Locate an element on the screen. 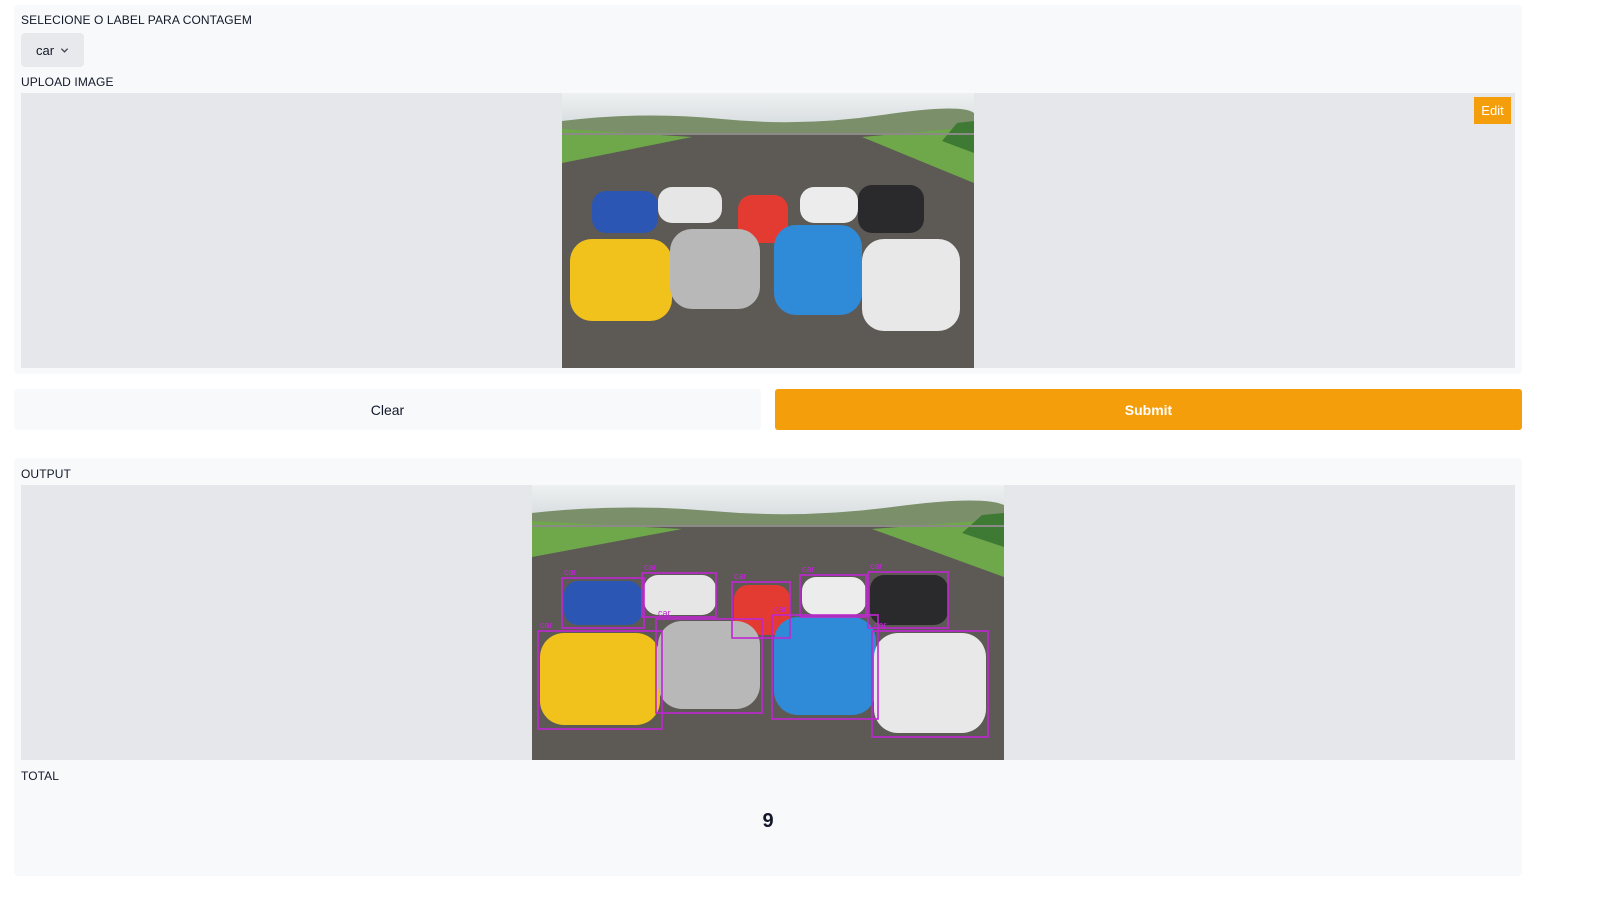 This screenshot has width=1597, height=907. chevron-down-icon is located at coordinates (64, 50).